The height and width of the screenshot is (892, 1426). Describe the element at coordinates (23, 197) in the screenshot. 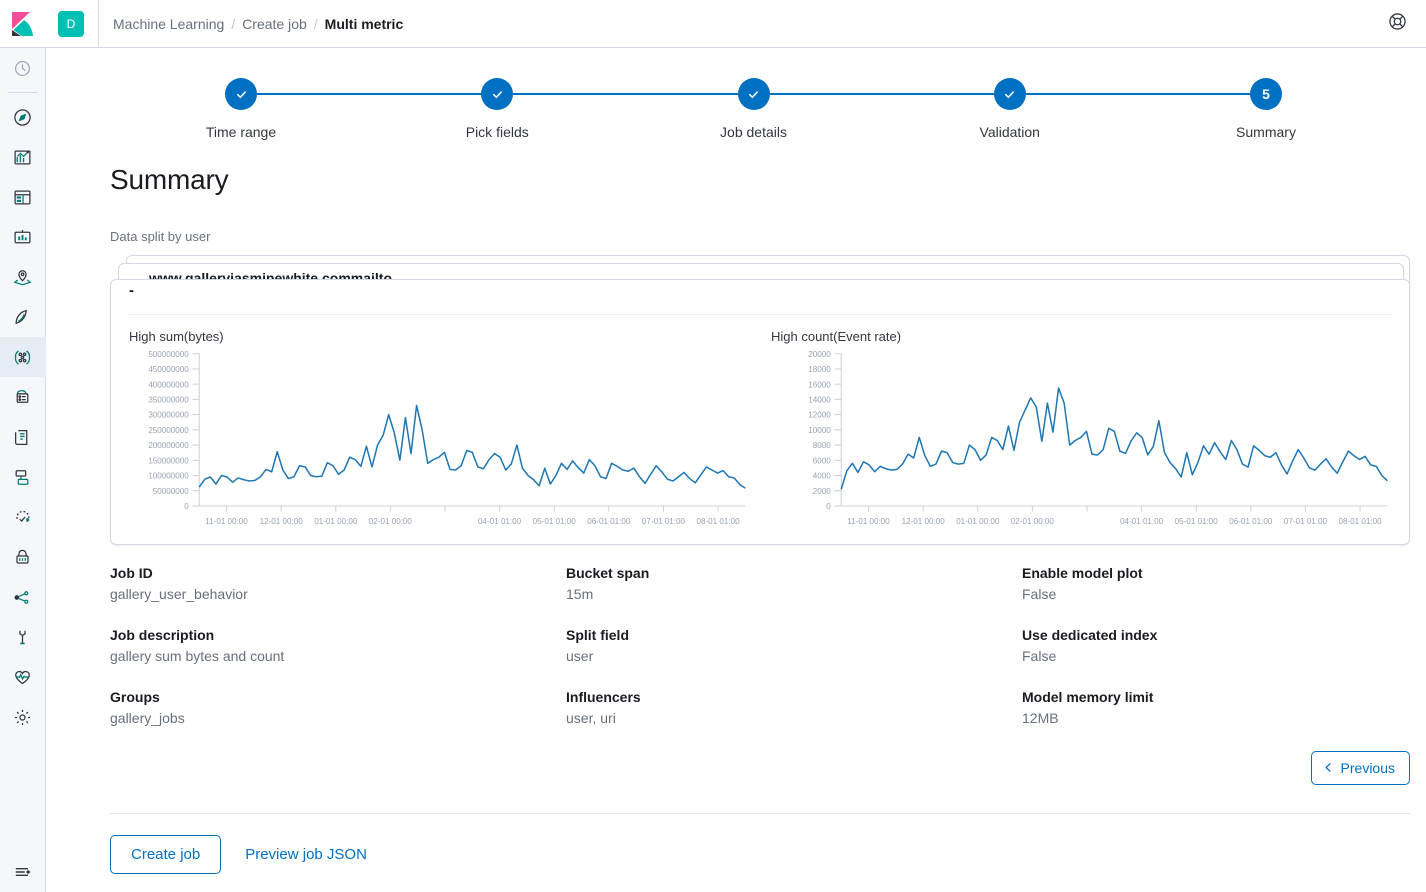

I see `sidebar-item-dashboard` at that location.